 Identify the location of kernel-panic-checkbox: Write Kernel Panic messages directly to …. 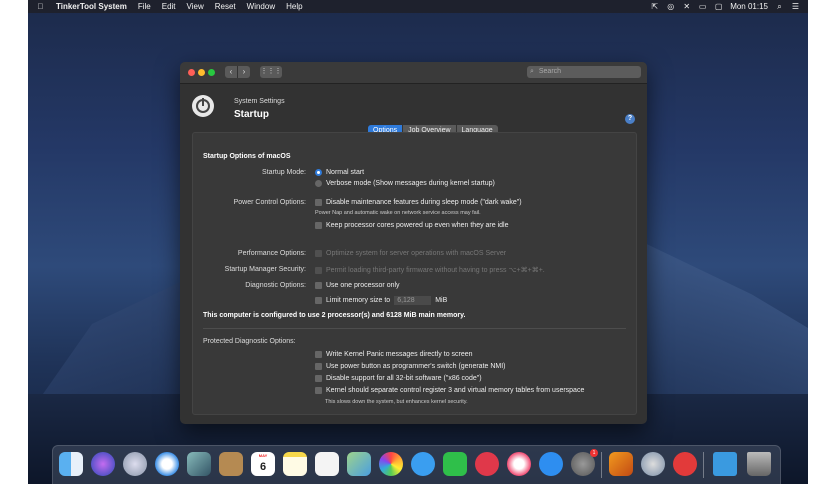
(394, 354).